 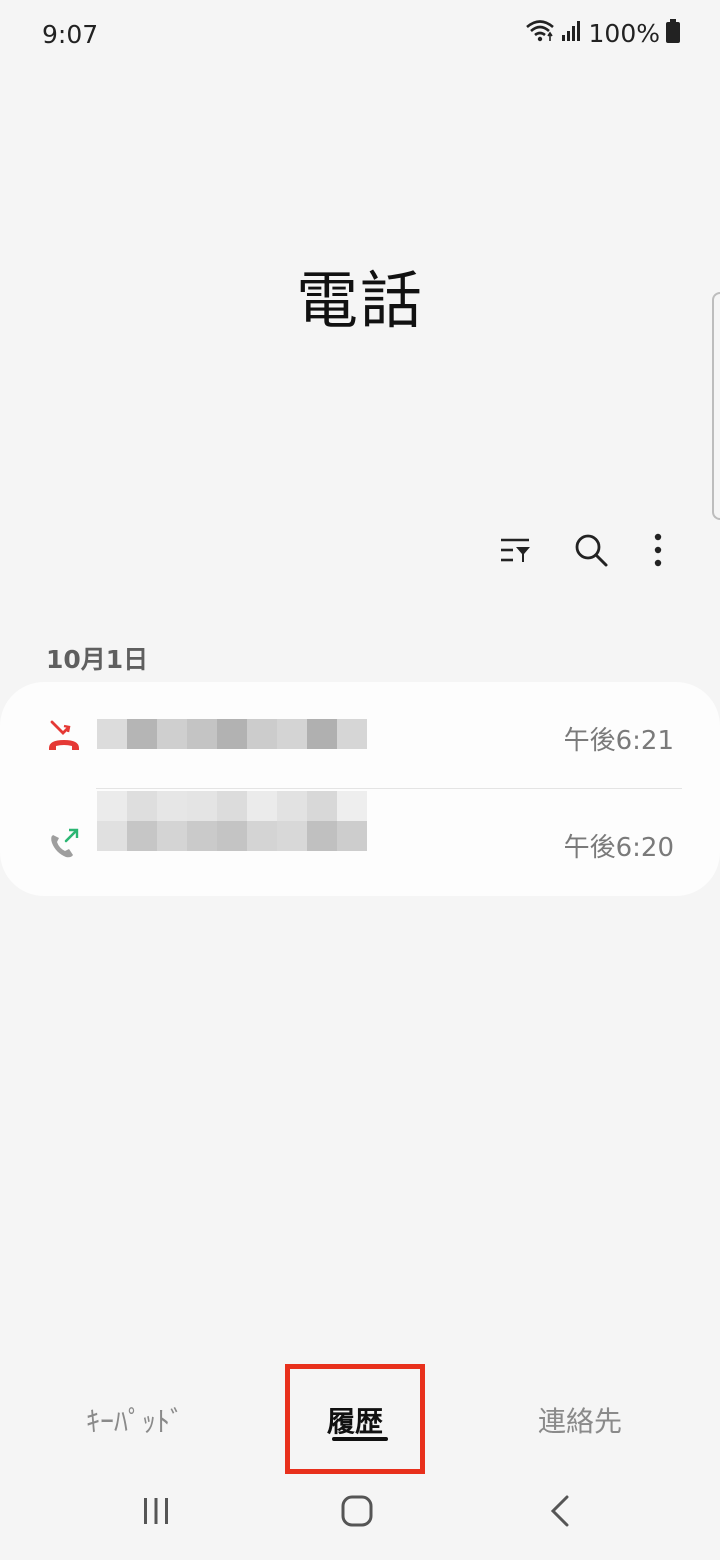 I want to click on filter-button, so click(x=516, y=552).